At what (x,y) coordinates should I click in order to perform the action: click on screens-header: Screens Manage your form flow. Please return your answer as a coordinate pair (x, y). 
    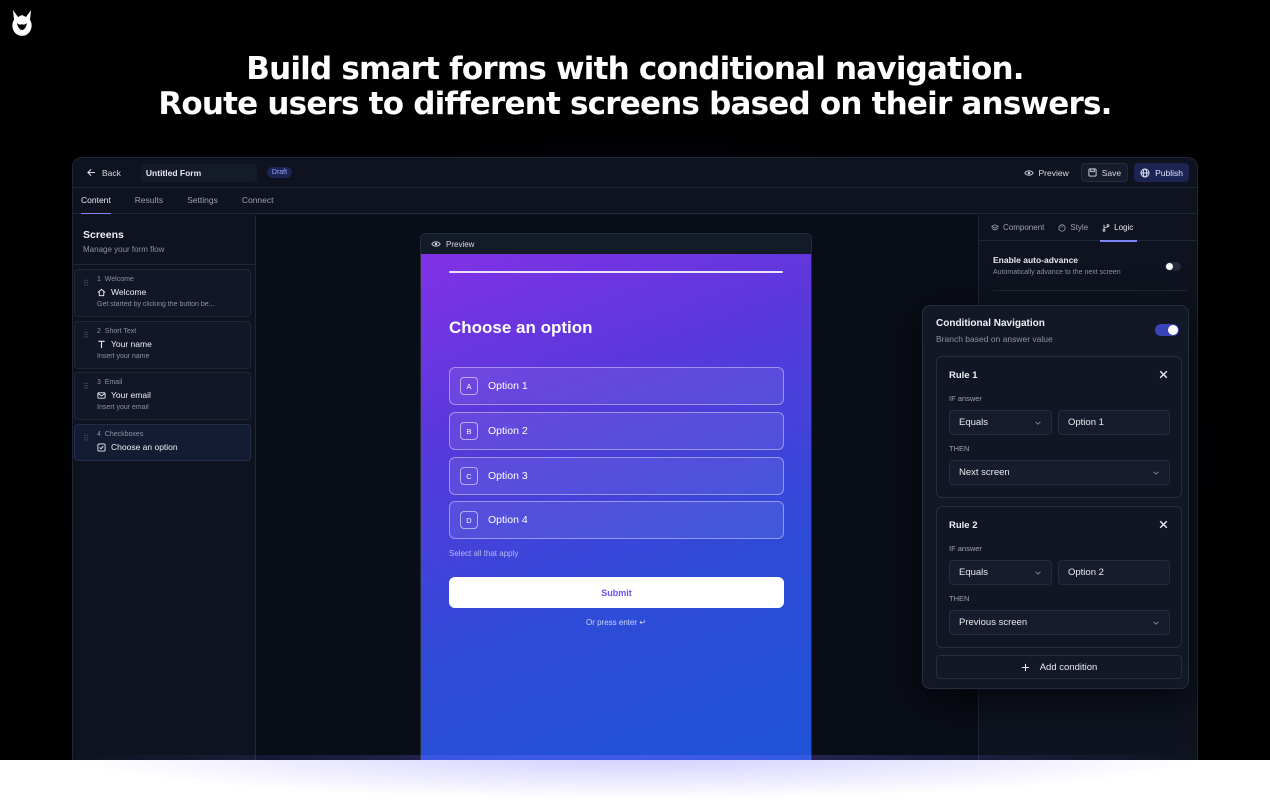
    Looking at the image, I should click on (164, 240).